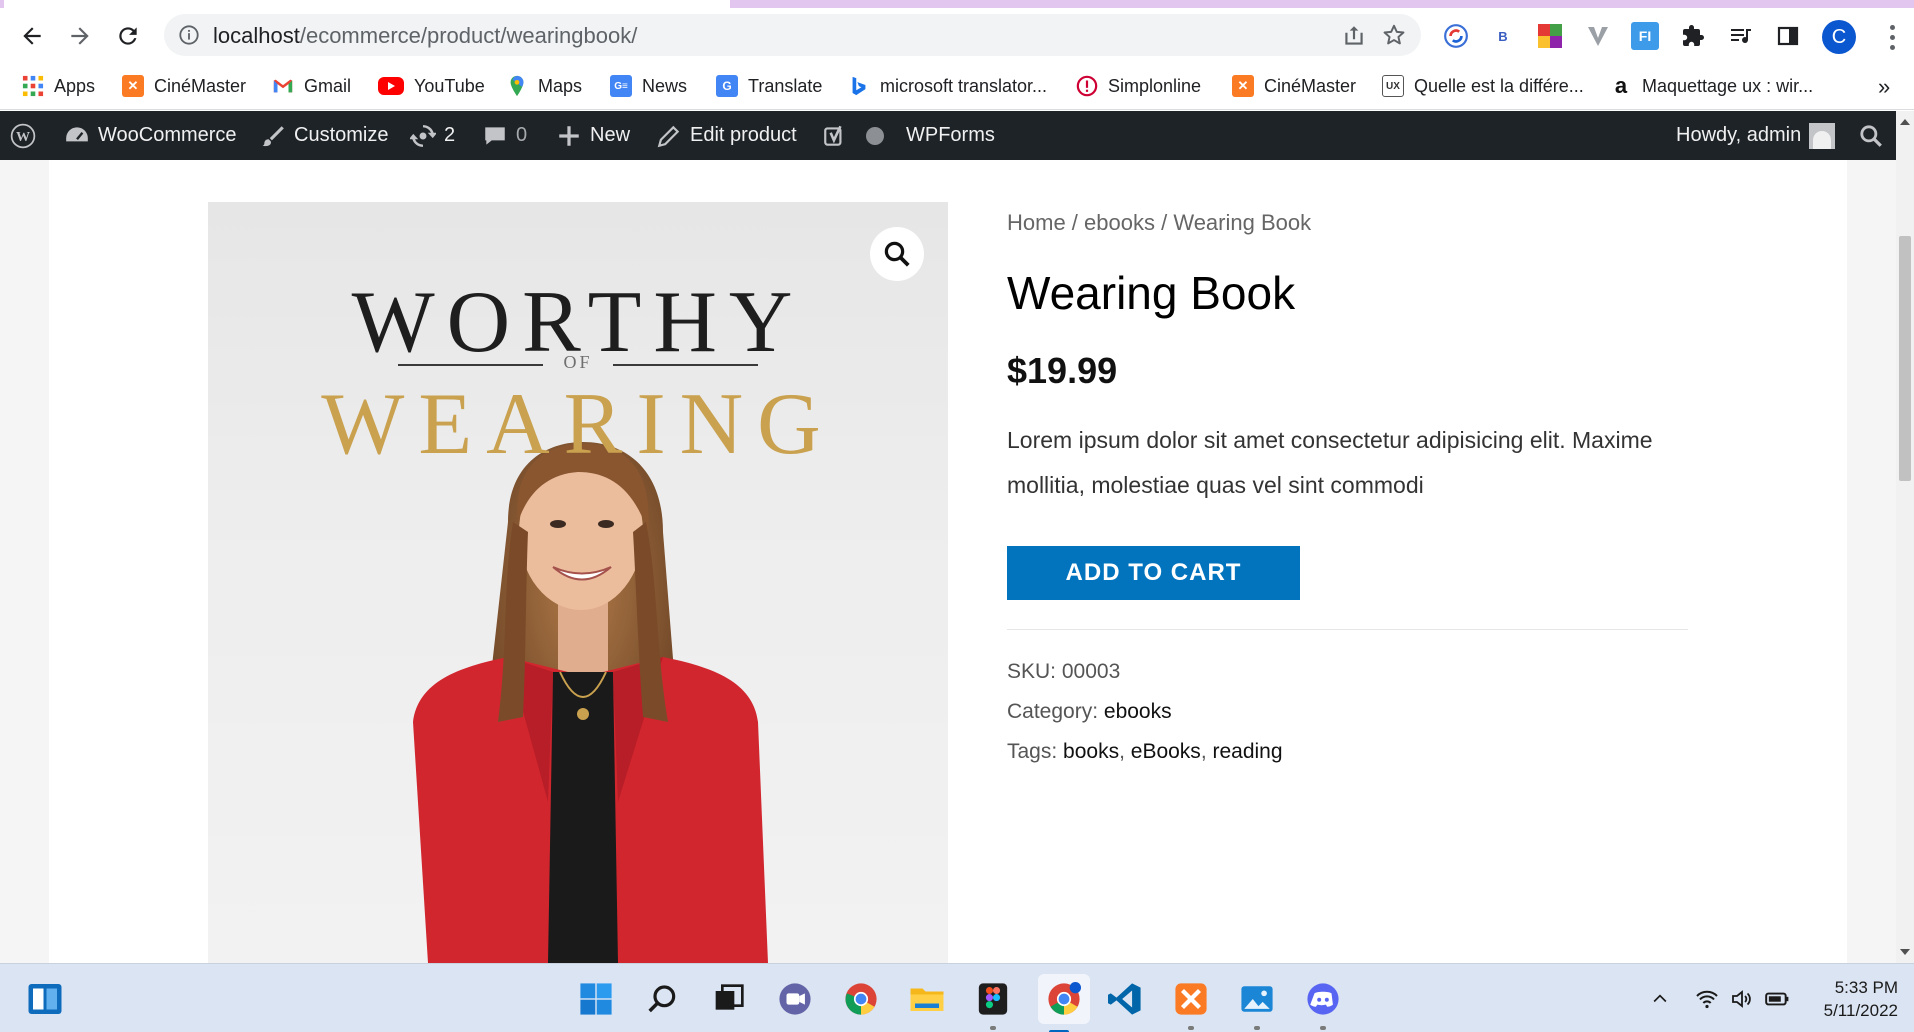  Describe the element at coordinates (1091, 751) in the screenshot. I see `tag-link: books` at that location.